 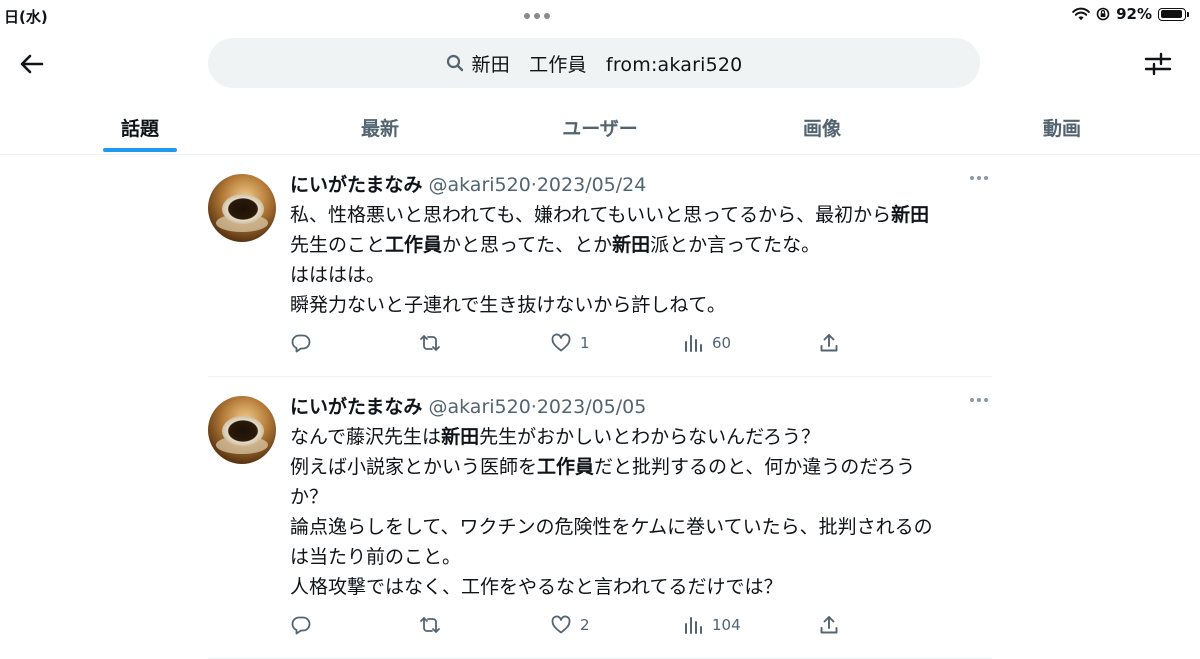 I want to click on like-button: 1, so click(x=570, y=343).